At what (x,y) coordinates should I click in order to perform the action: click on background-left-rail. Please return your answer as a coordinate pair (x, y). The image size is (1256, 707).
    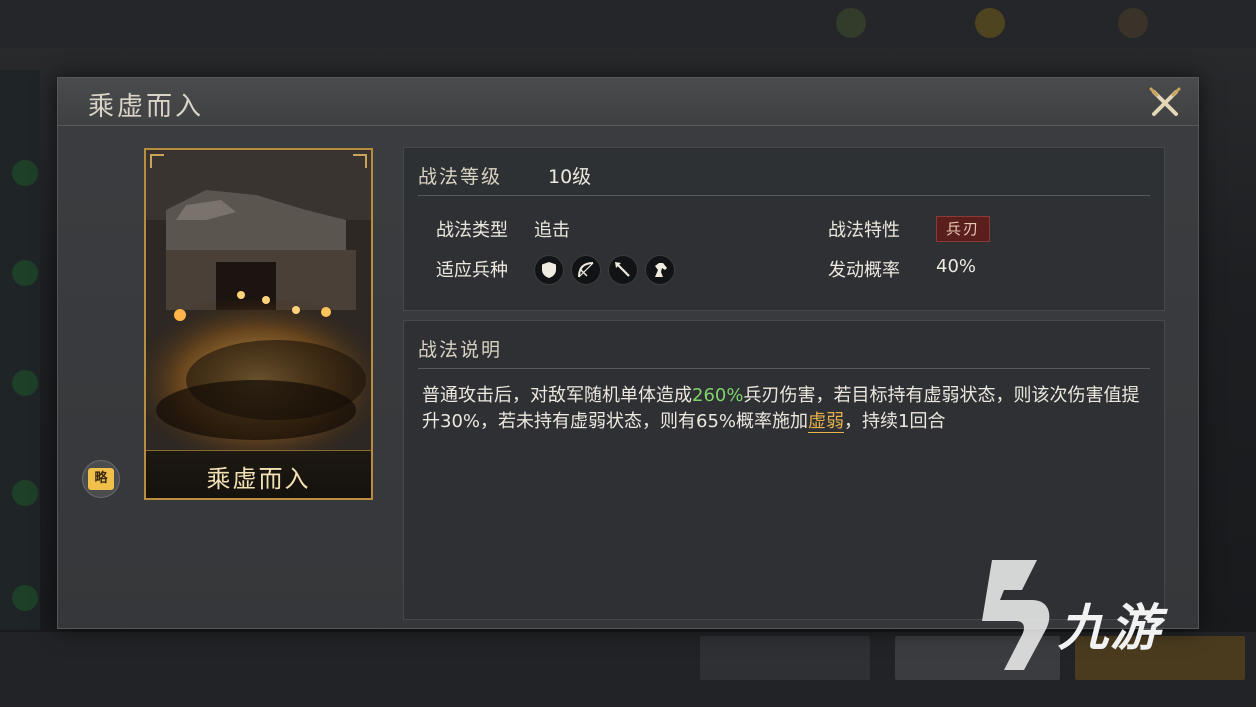
    Looking at the image, I should click on (20, 350).